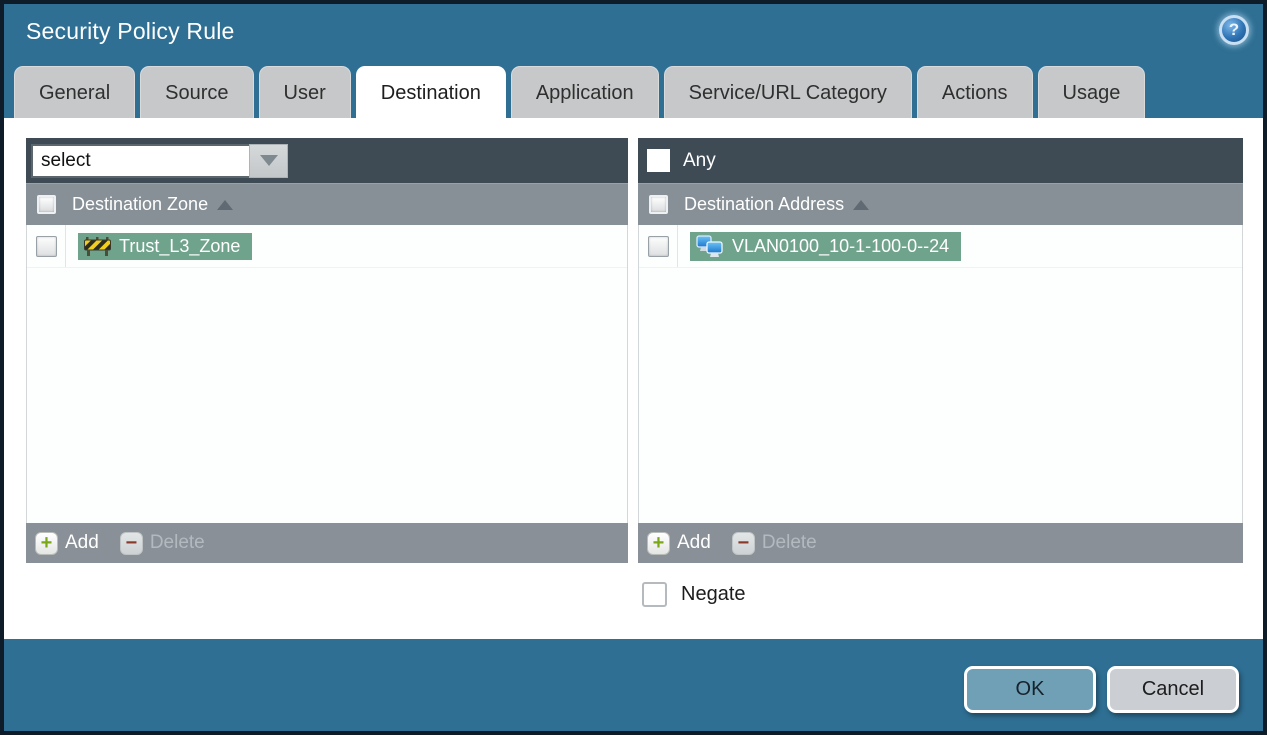  I want to click on zone-panel-footer: + Add − Delete, so click(327, 543).